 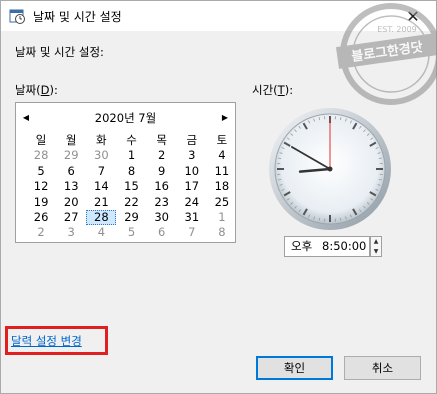 What do you see at coordinates (192, 140) in the screenshot?
I see `weekday-header: 금` at bounding box center [192, 140].